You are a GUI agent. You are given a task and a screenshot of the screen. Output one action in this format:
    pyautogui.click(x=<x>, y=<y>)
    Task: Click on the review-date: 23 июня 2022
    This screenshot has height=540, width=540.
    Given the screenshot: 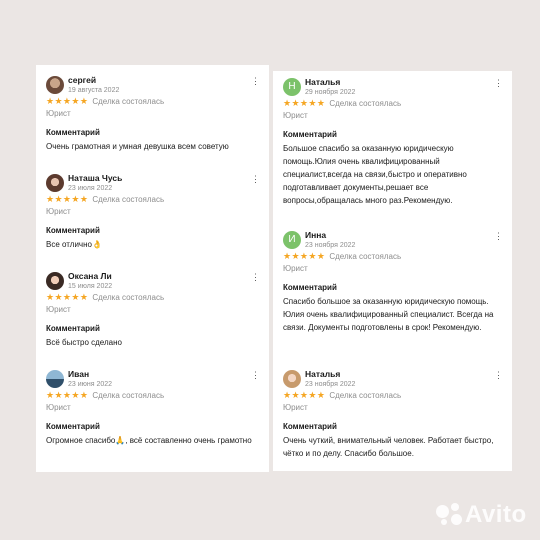 What is the action you would take?
    pyautogui.click(x=90, y=384)
    